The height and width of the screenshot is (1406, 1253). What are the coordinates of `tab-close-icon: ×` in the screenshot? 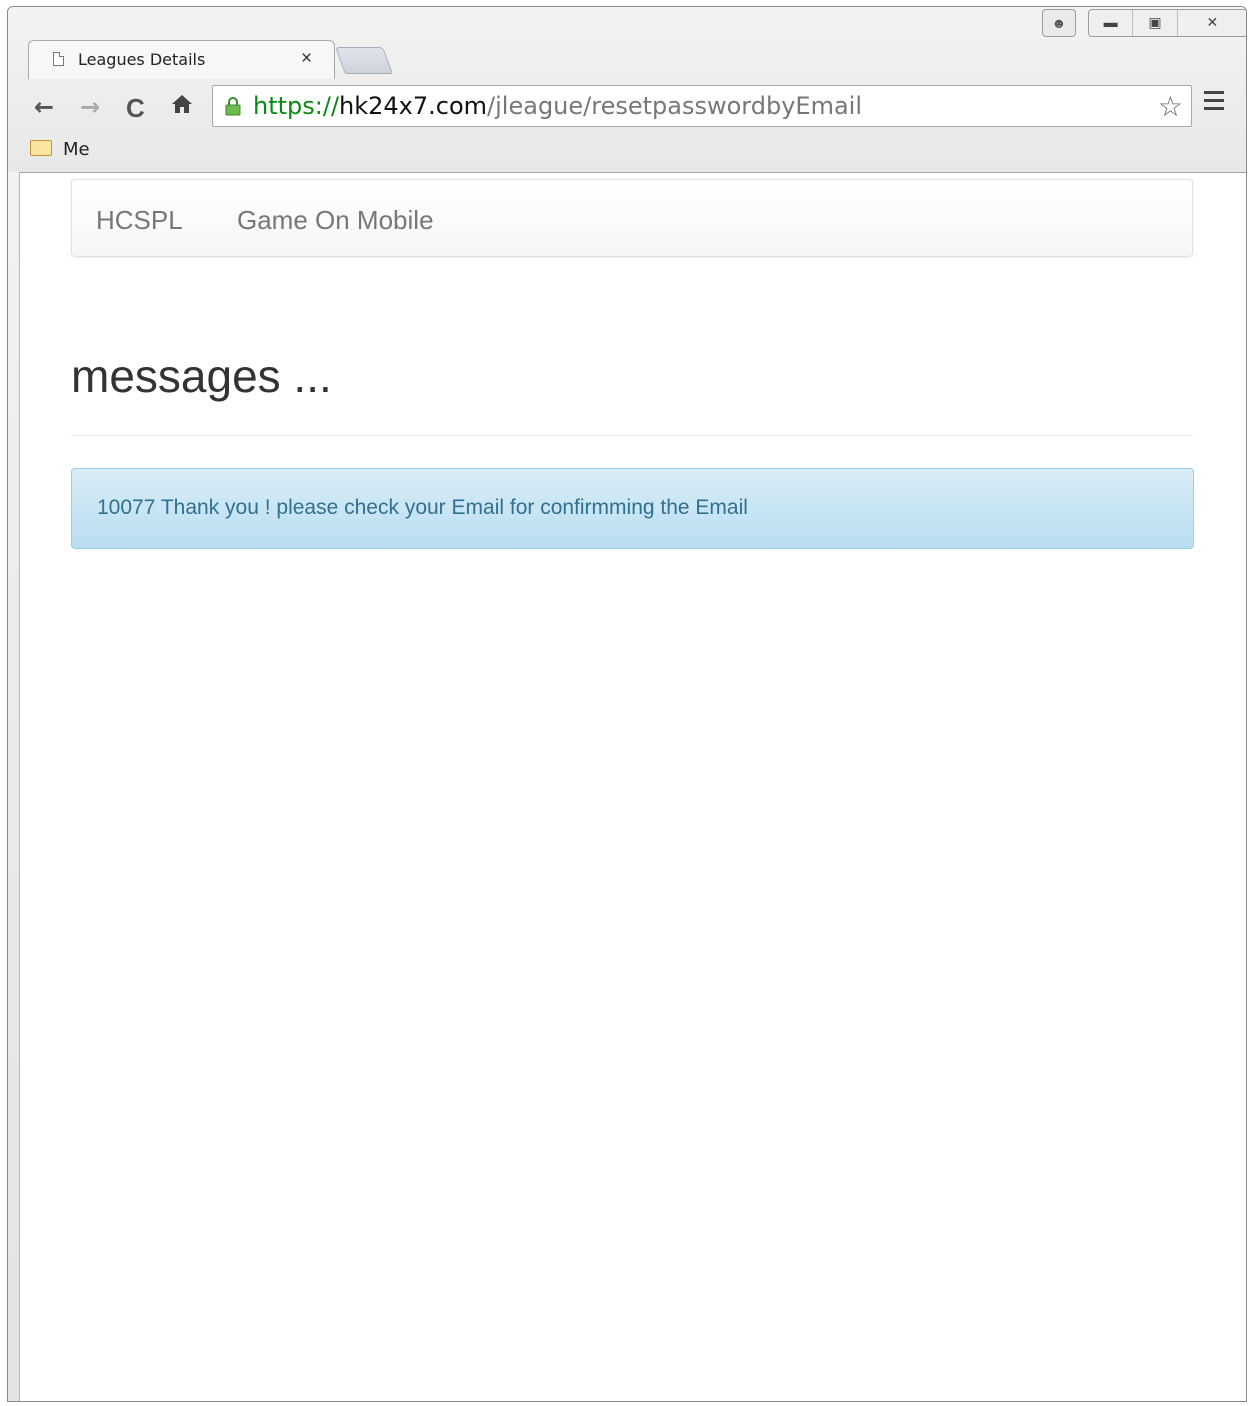 It's located at (306, 59).